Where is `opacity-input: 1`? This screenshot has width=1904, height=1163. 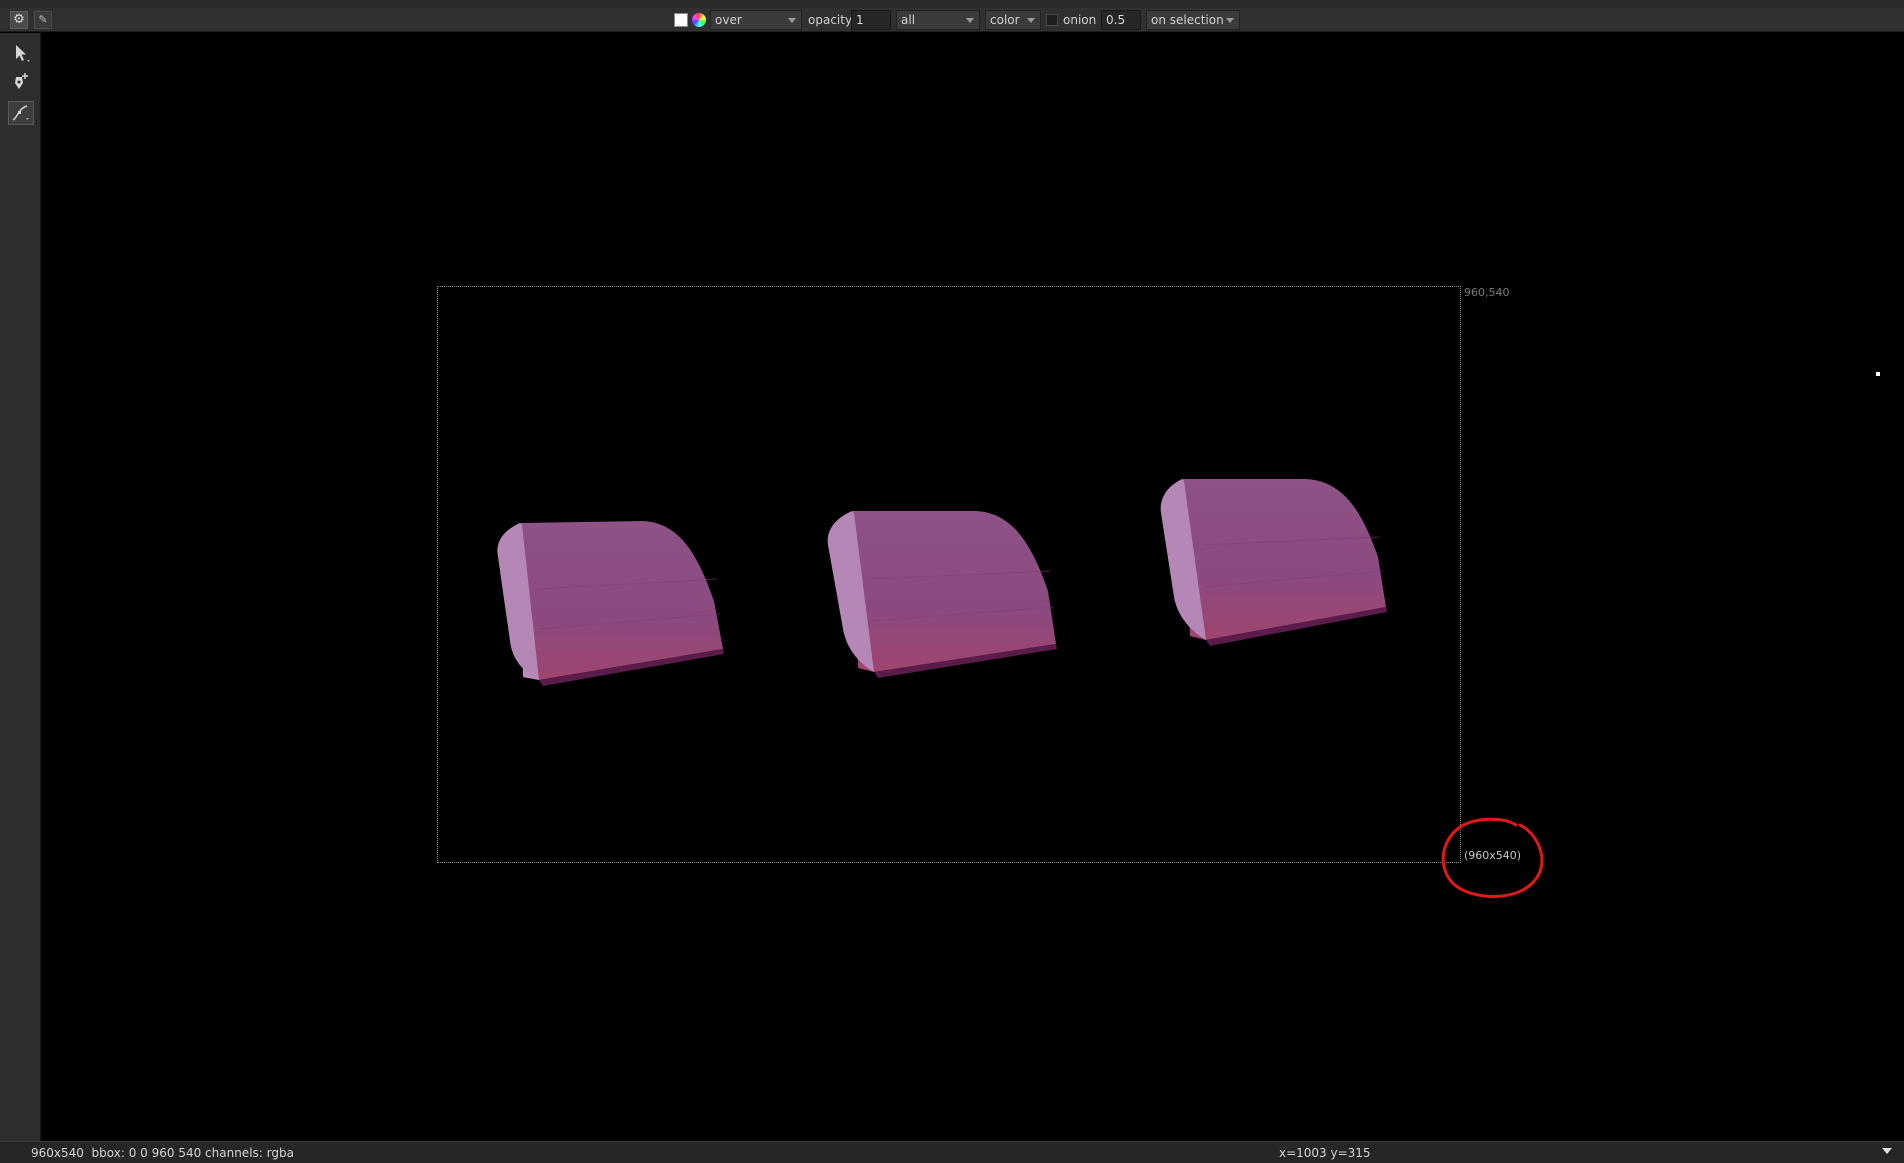
opacity-input: 1 is located at coordinates (871, 20).